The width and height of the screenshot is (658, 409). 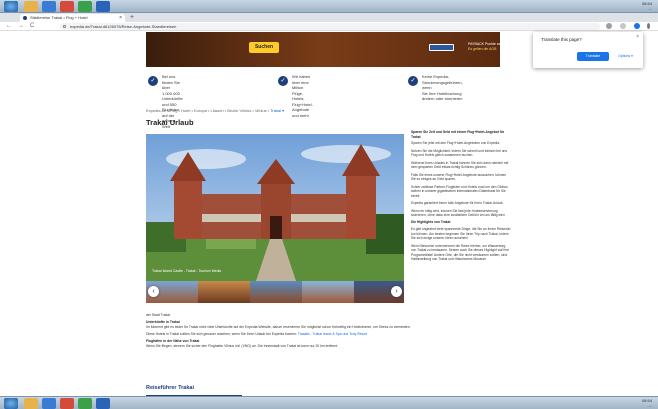 I want to click on profile-icon, so click(x=637, y=26).